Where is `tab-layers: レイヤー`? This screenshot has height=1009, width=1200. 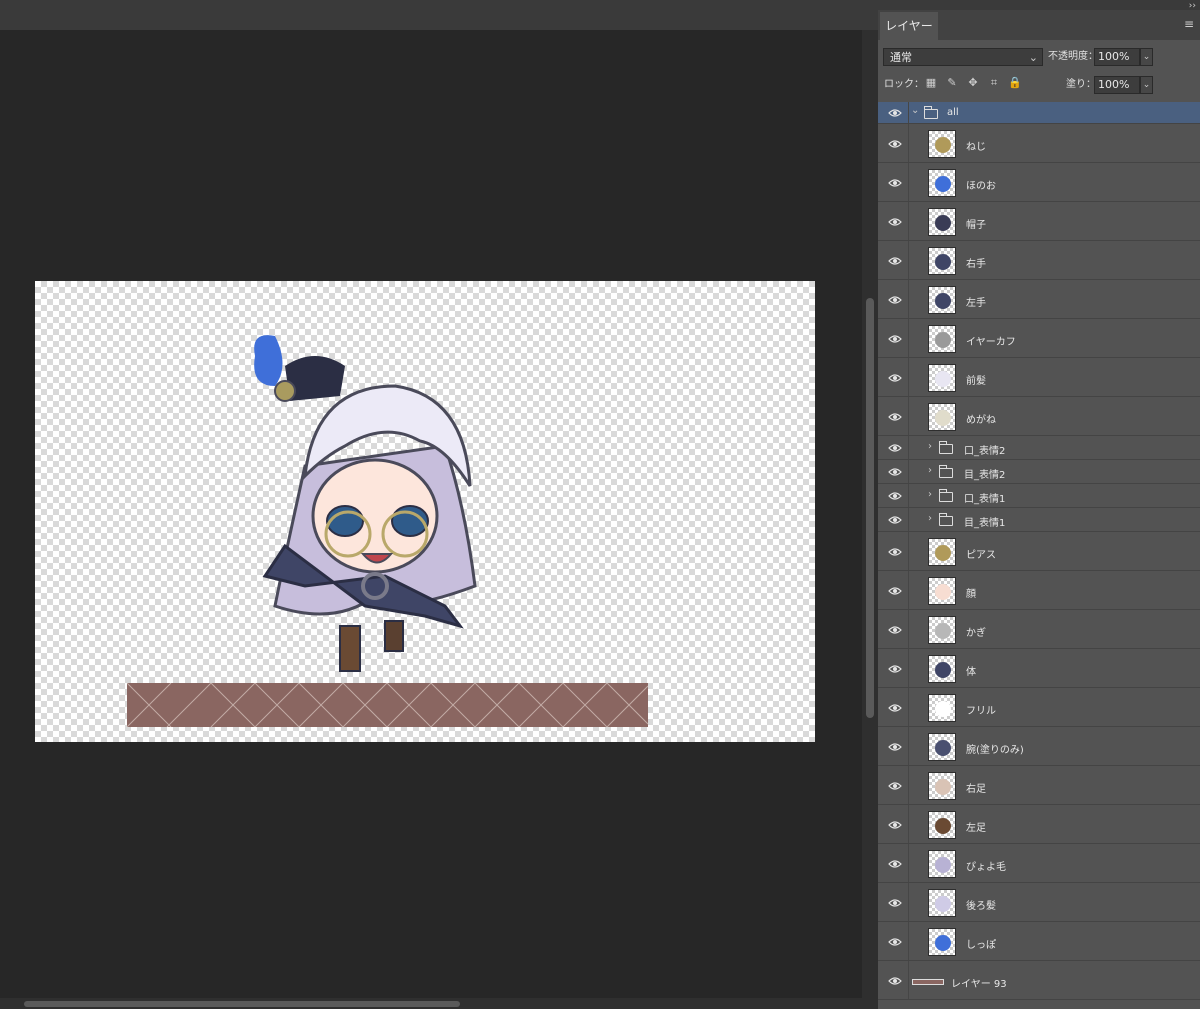 tab-layers: レイヤー is located at coordinates (909, 26).